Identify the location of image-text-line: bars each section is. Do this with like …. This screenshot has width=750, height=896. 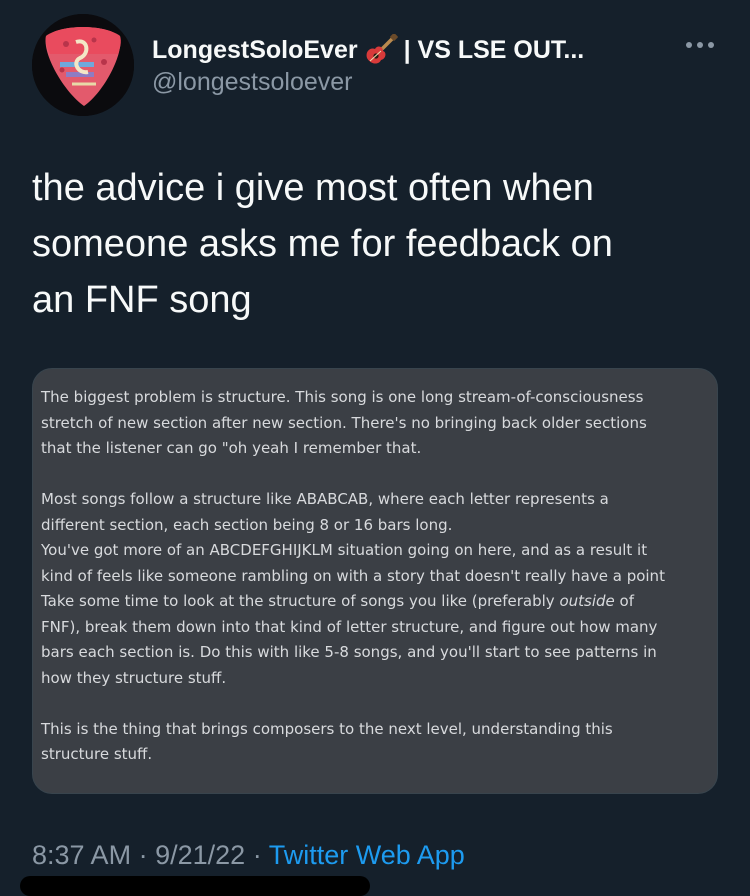
(349, 652).